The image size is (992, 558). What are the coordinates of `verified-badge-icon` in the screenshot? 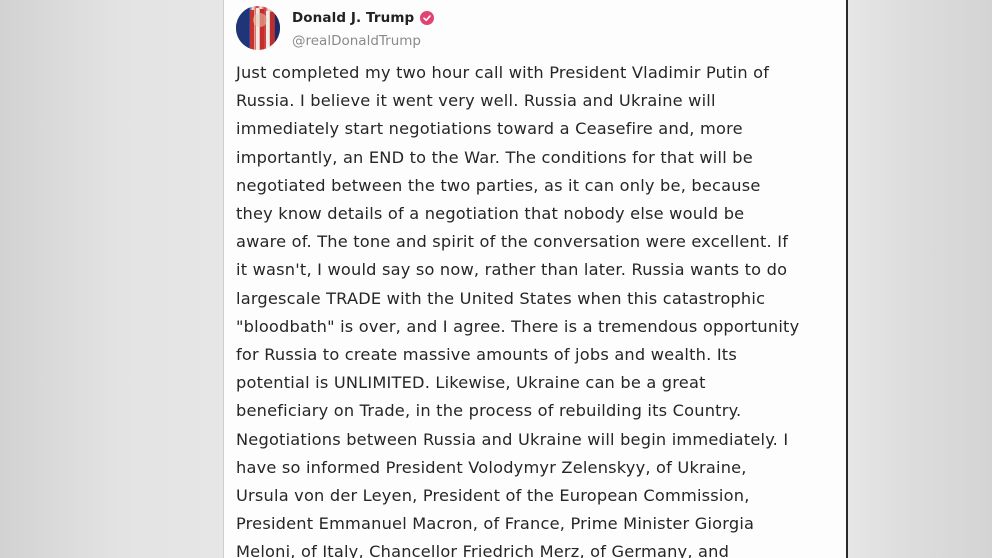 It's located at (427, 18).